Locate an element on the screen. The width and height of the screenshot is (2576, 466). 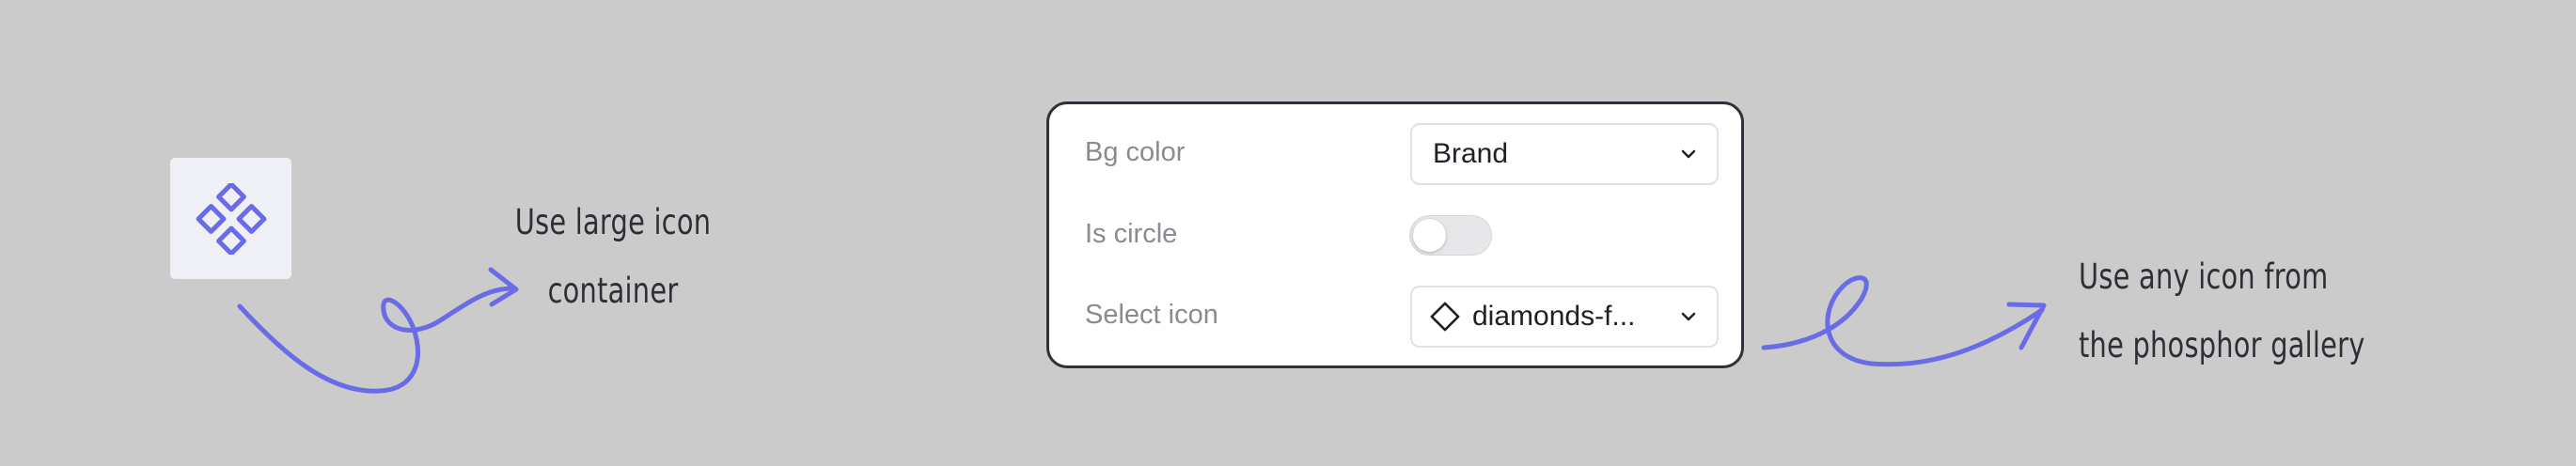
left-annotation: Use large icon container is located at coordinates (613, 256).